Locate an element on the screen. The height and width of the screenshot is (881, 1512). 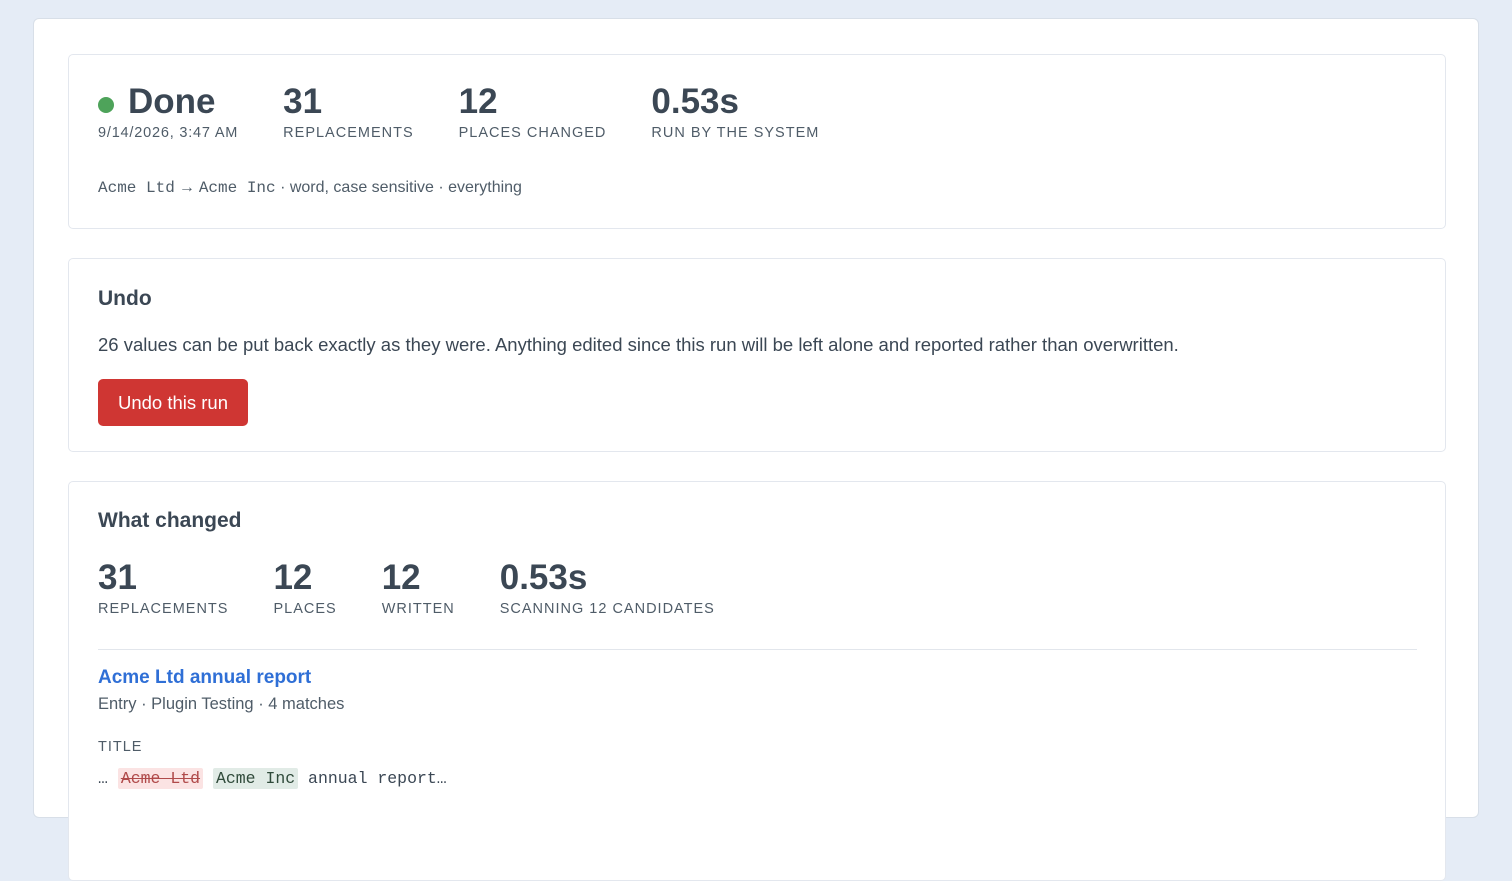
stat-label: Written is located at coordinates (418, 609).